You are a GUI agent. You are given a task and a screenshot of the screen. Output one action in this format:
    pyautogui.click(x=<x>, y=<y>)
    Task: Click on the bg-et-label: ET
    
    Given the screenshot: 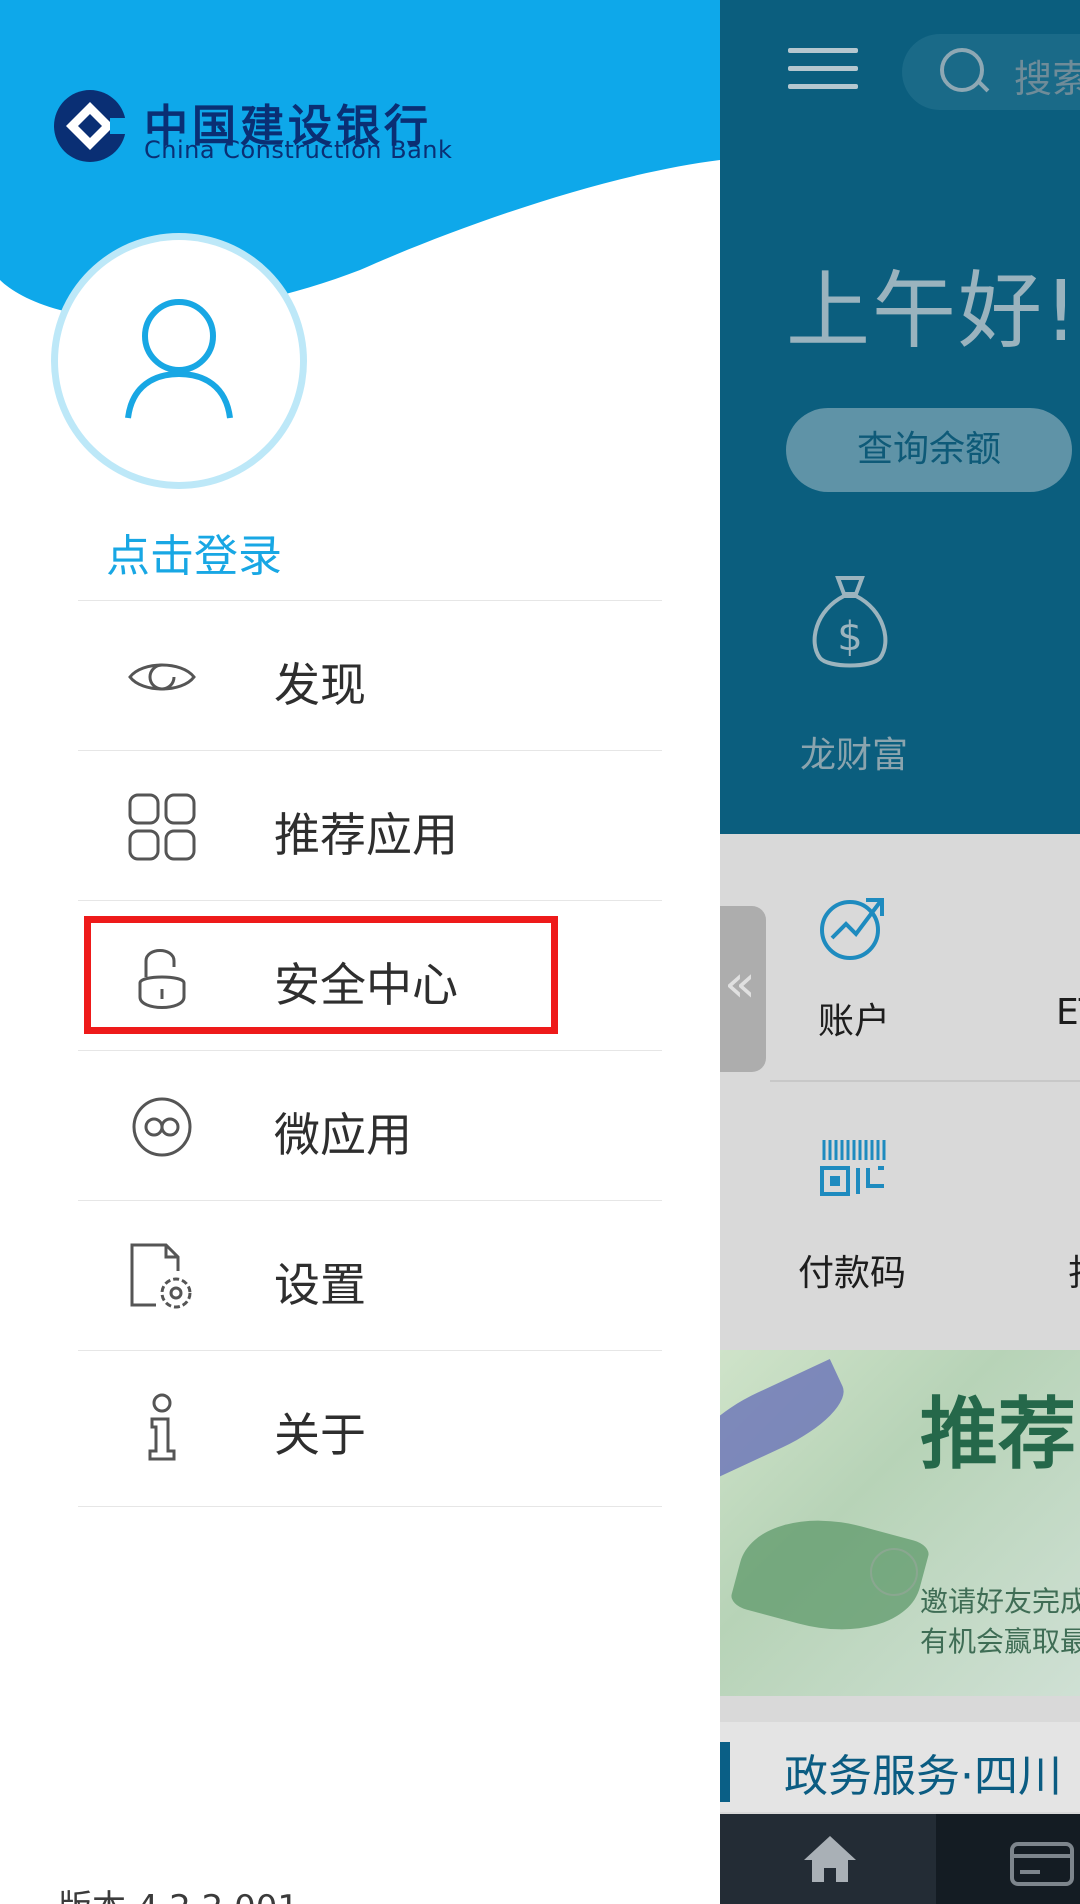 What is the action you would take?
    pyautogui.click(x=1068, y=1012)
    